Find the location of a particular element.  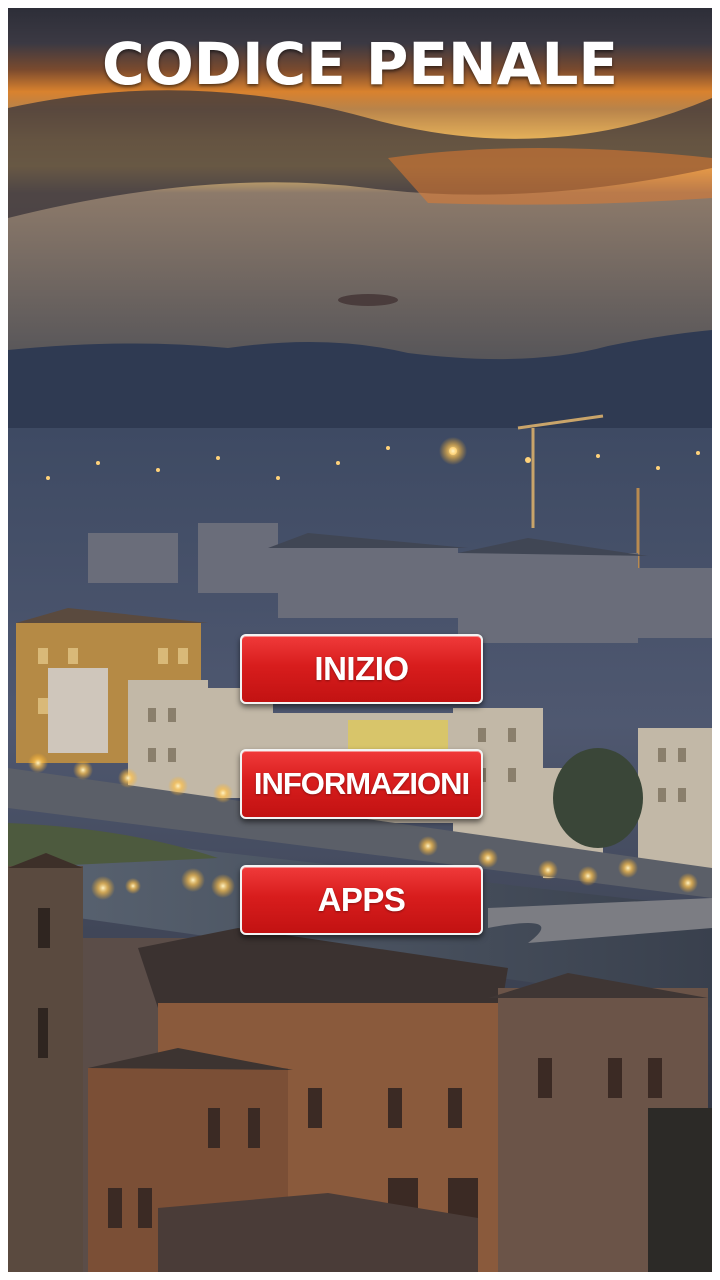

apps-button-label: APPS is located at coordinates (361, 899).